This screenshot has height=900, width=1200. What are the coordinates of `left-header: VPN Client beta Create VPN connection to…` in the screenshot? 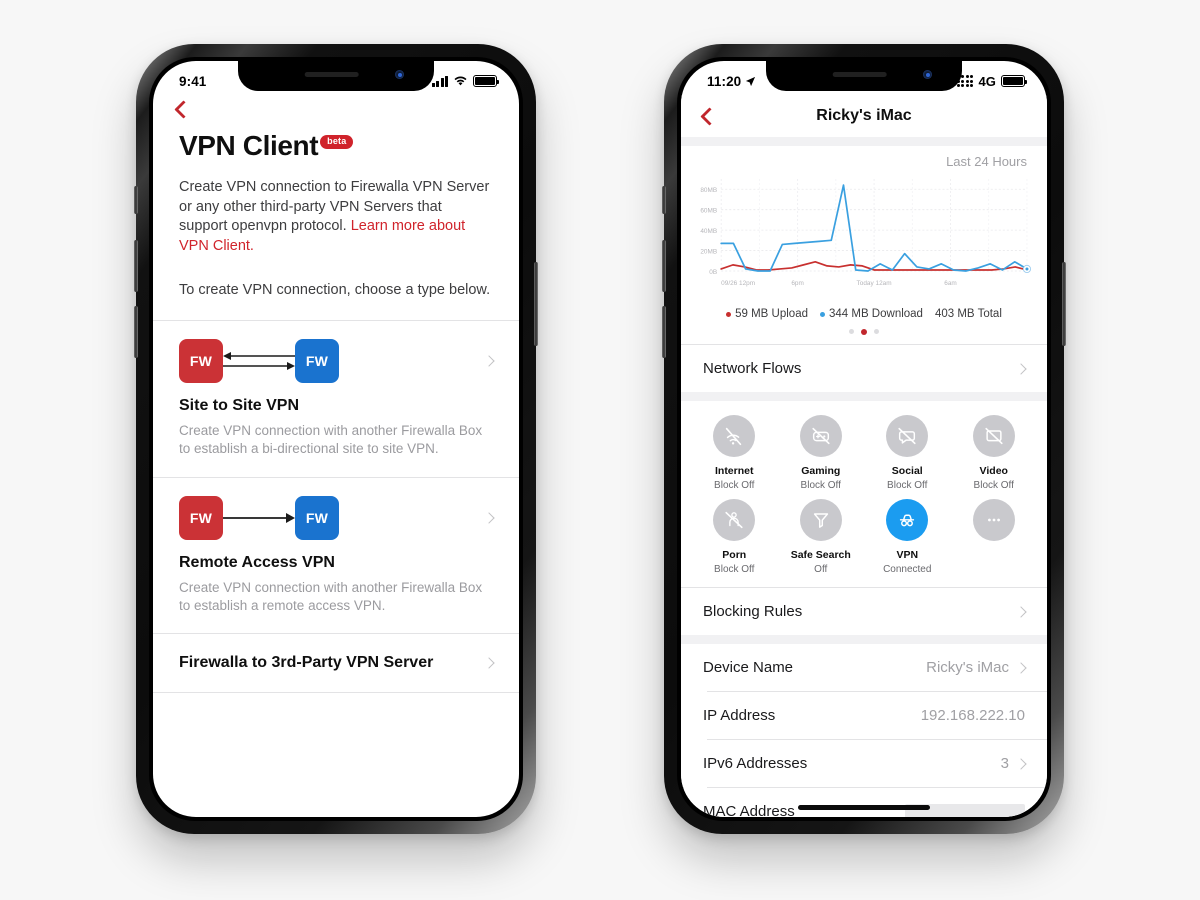 It's located at (336, 207).